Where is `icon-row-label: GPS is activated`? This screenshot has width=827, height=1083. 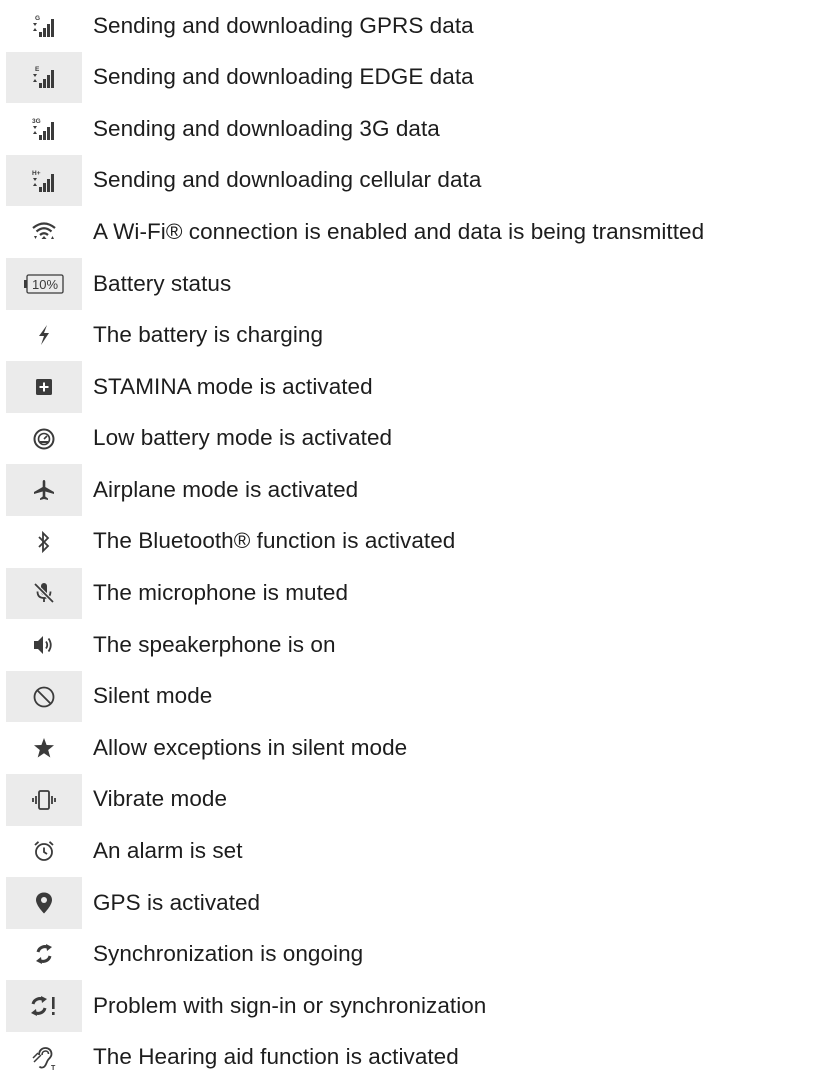 icon-row-label: GPS is activated is located at coordinates (177, 902).